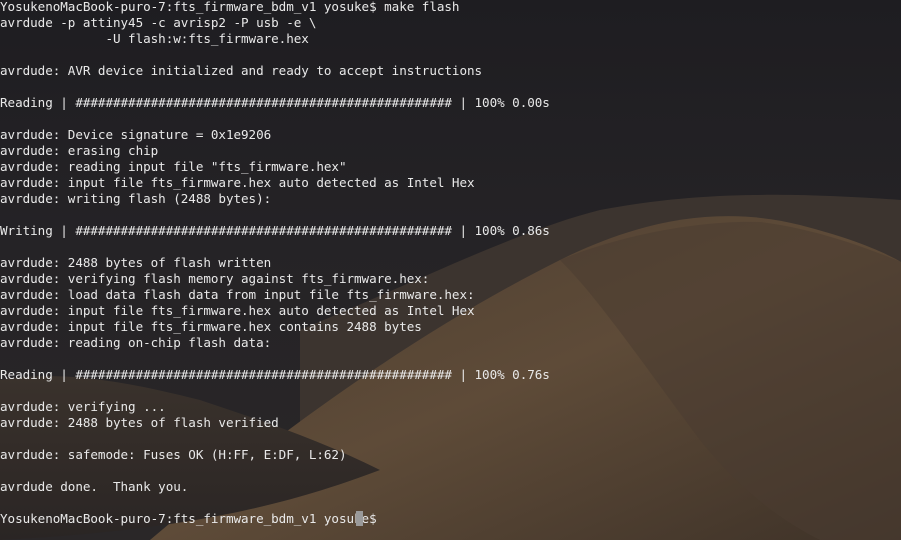 This screenshot has height=540, width=901. Describe the element at coordinates (136, 342) in the screenshot. I see `terminal-line: avrdude: reading on-chip flash data:` at that location.